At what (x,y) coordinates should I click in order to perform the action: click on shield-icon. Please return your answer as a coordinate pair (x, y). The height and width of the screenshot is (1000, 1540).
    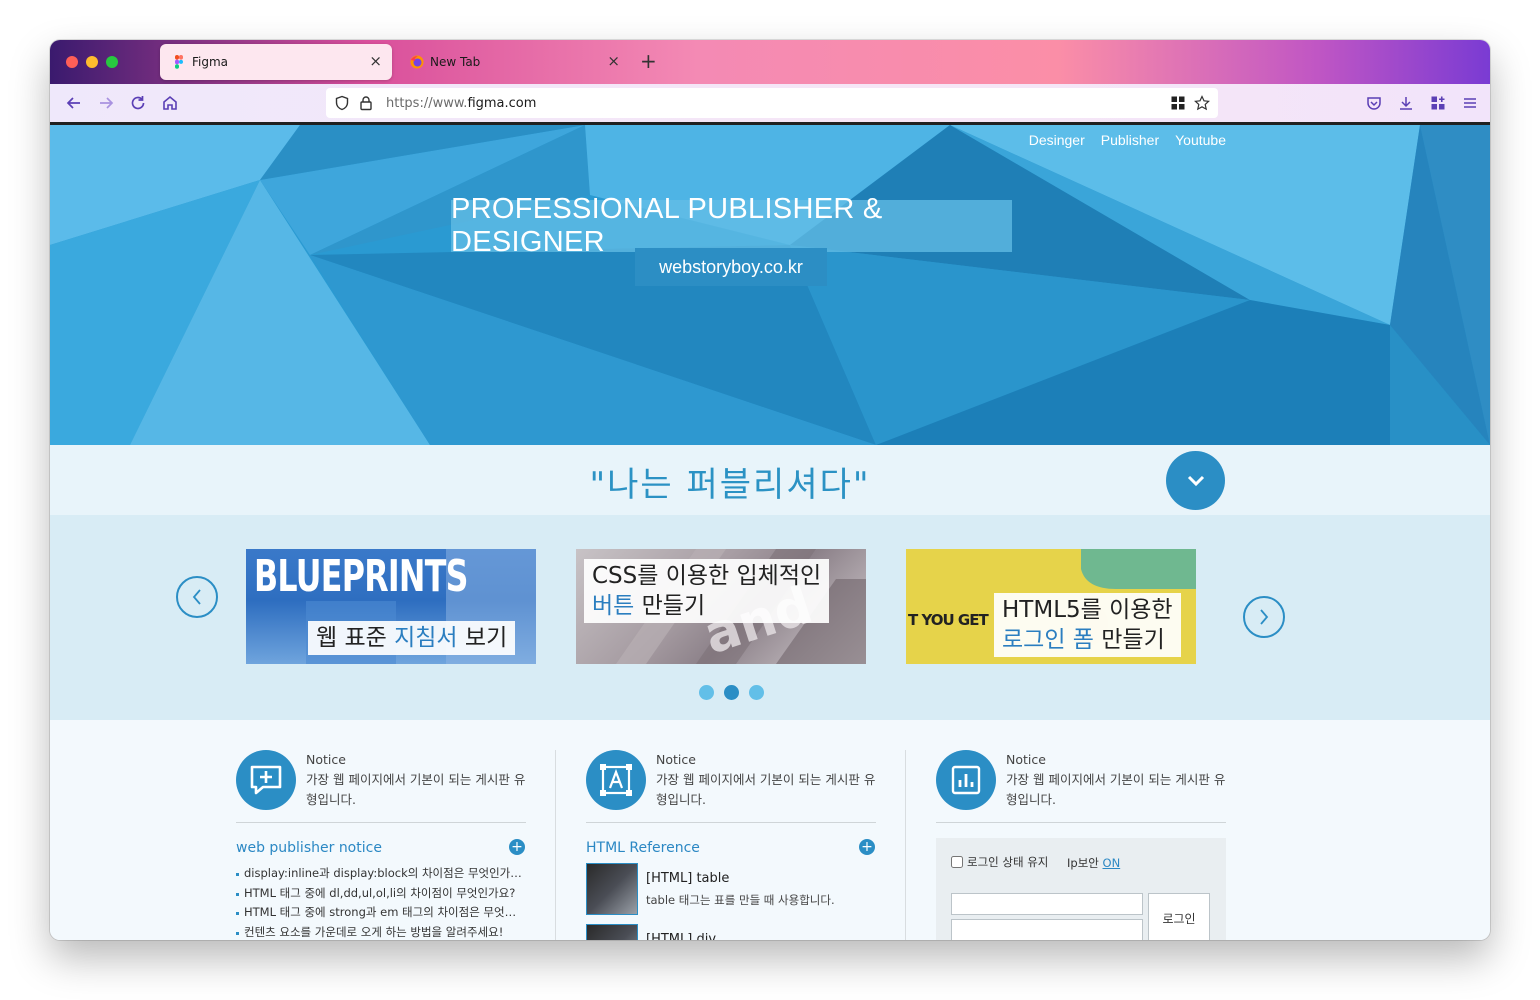
    Looking at the image, I should click on (342, 103).